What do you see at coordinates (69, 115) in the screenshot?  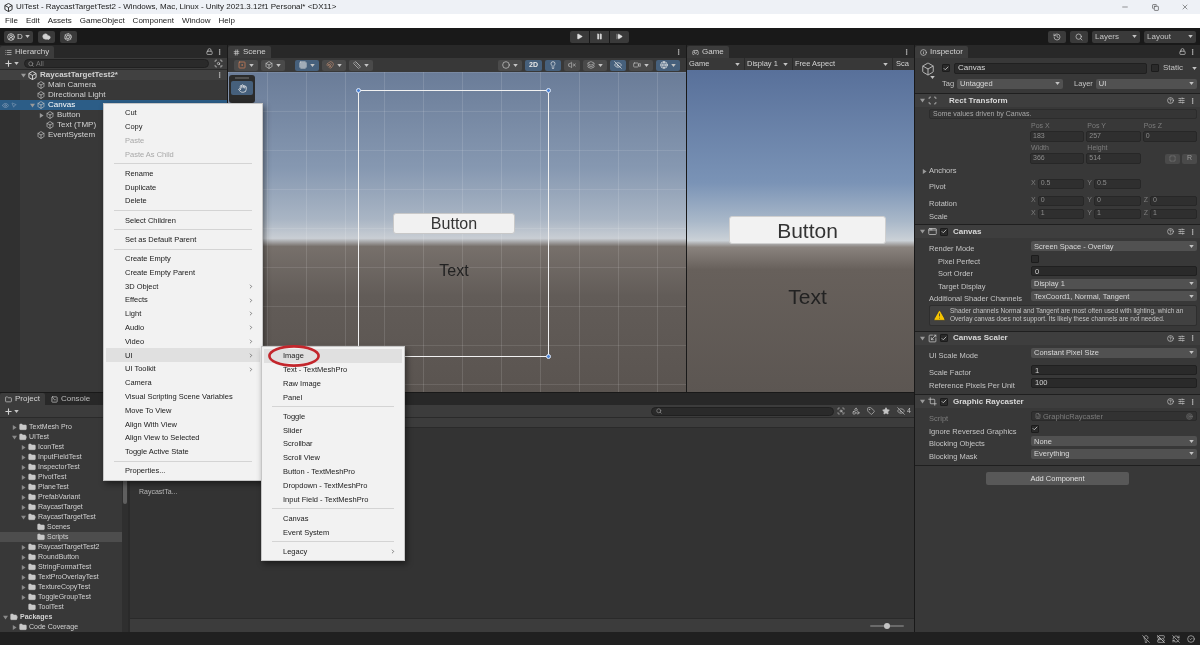 I see `object-name: Button` at bounding box center [69, 115].